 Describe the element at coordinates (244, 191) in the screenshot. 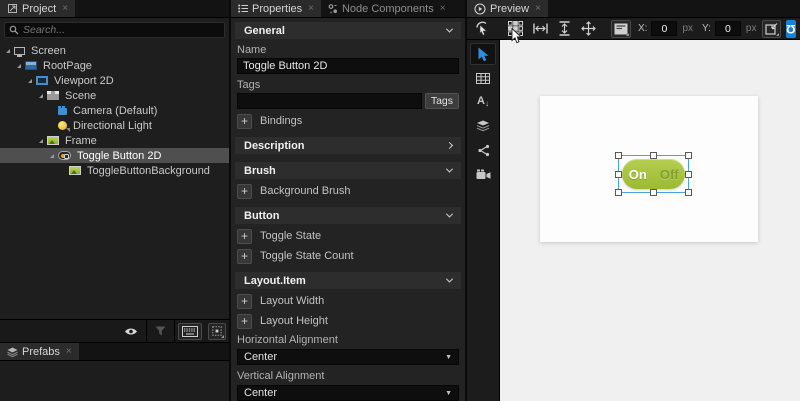

I see `add-background-brush-button: +` at that location.